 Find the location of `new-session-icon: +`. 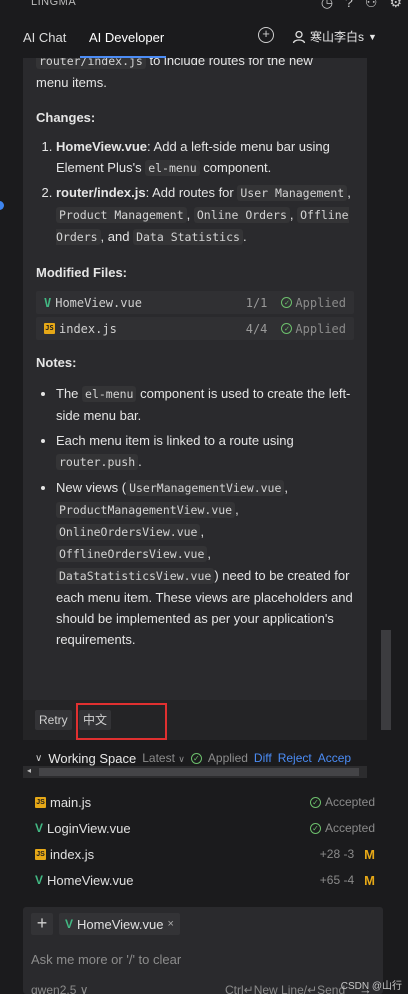

new-session-icon: + is located at coordinates (266, 35).